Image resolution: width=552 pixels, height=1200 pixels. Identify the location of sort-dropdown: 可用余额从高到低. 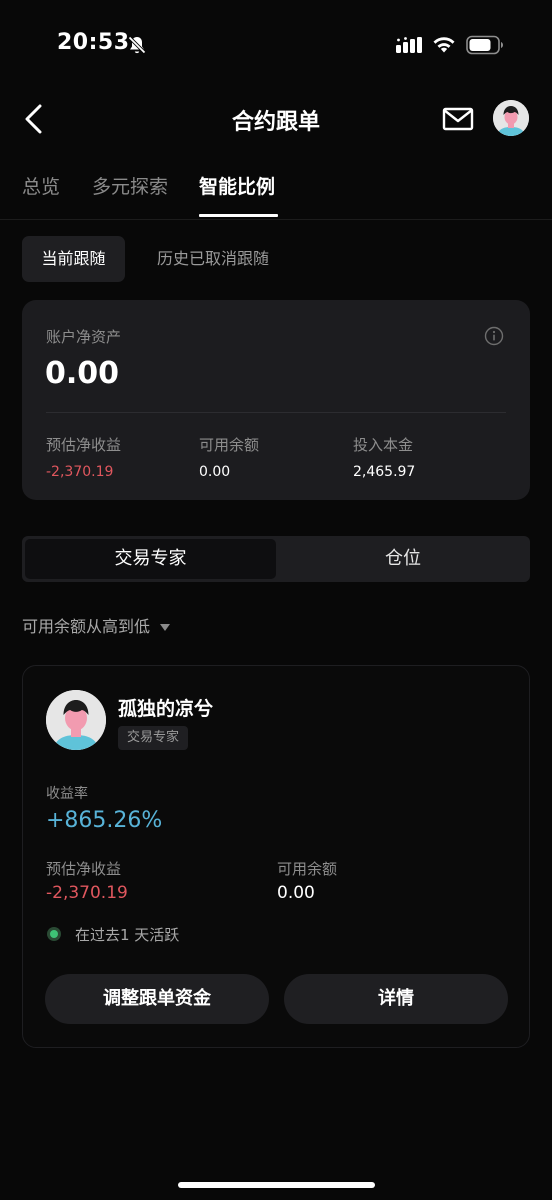
(96, 625).